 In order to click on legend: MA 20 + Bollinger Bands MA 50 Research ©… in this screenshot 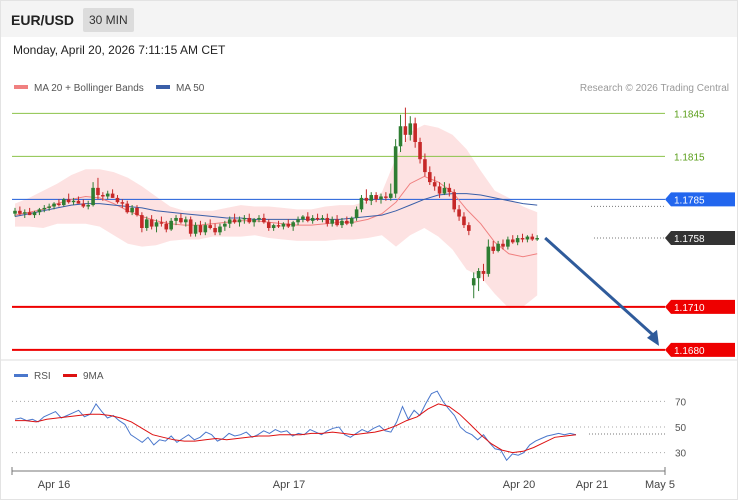, I will do `click(371, 88)`.